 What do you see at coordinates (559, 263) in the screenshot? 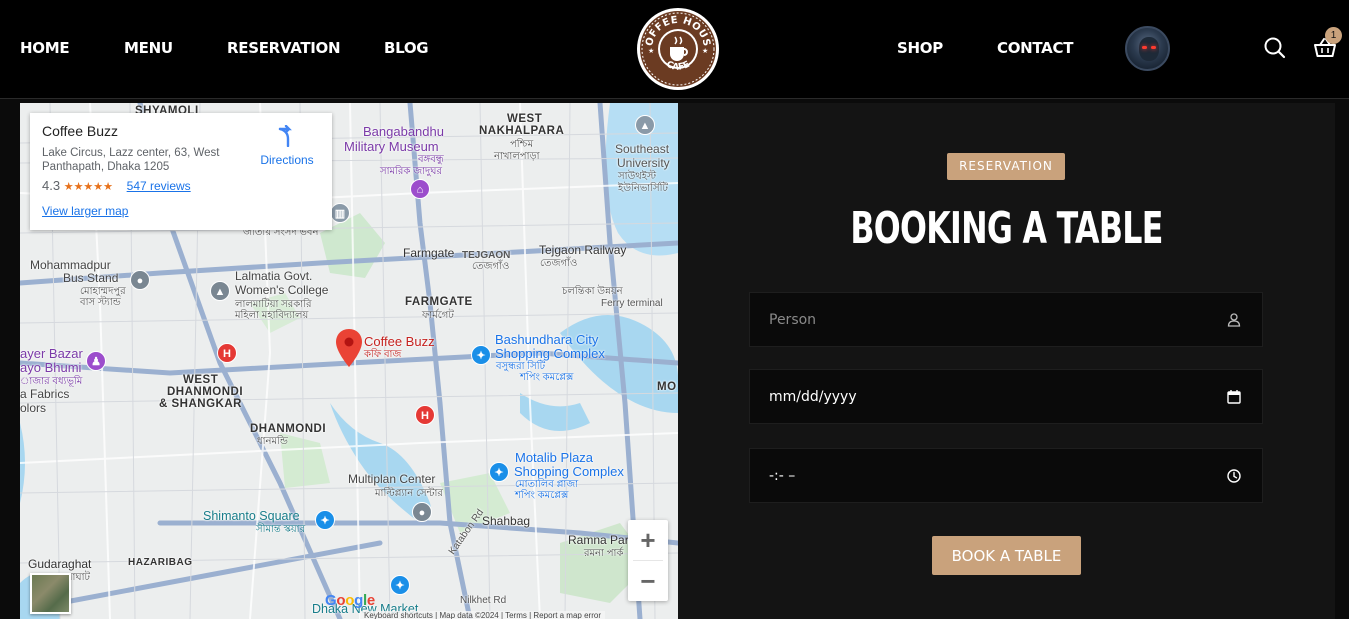
I see `map-label-tejgaon-railway-bn: তেজগাঁও` at bounding box center [559, 263].